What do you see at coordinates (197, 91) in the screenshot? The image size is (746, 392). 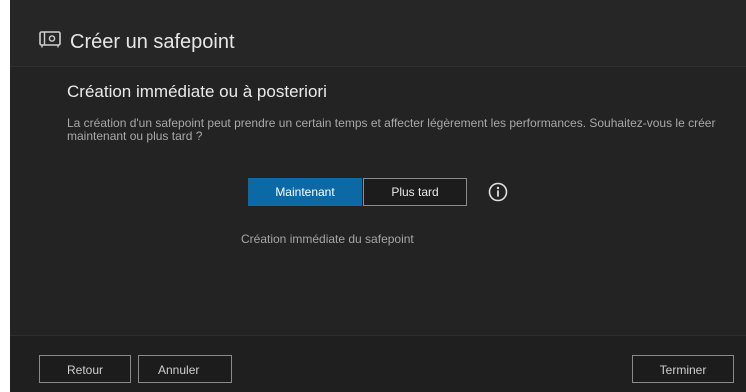 I see `section-heading: Création immédiate ou à posteriori` at bounding box center [197, 91].